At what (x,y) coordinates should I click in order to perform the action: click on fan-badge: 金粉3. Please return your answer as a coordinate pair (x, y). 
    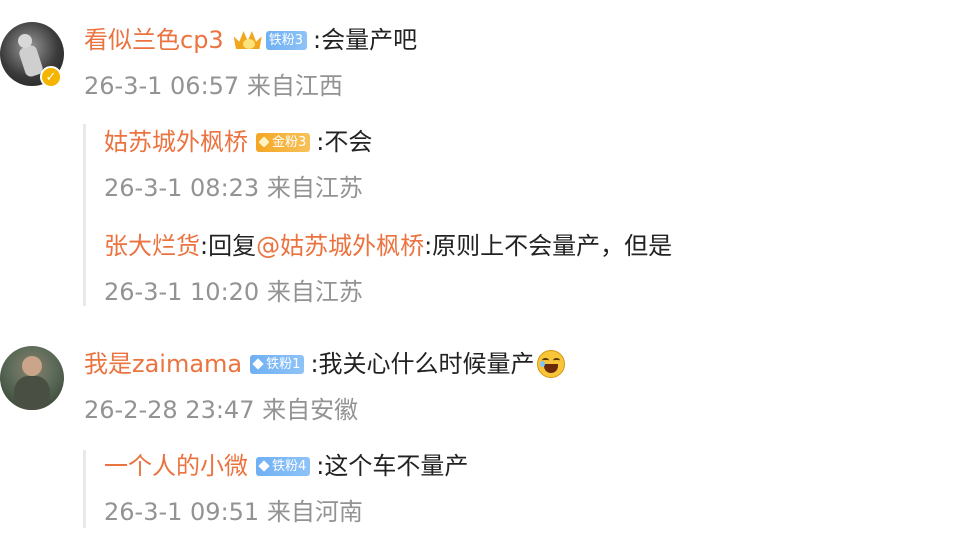
    Looking at the image, I should click on (283, 142).